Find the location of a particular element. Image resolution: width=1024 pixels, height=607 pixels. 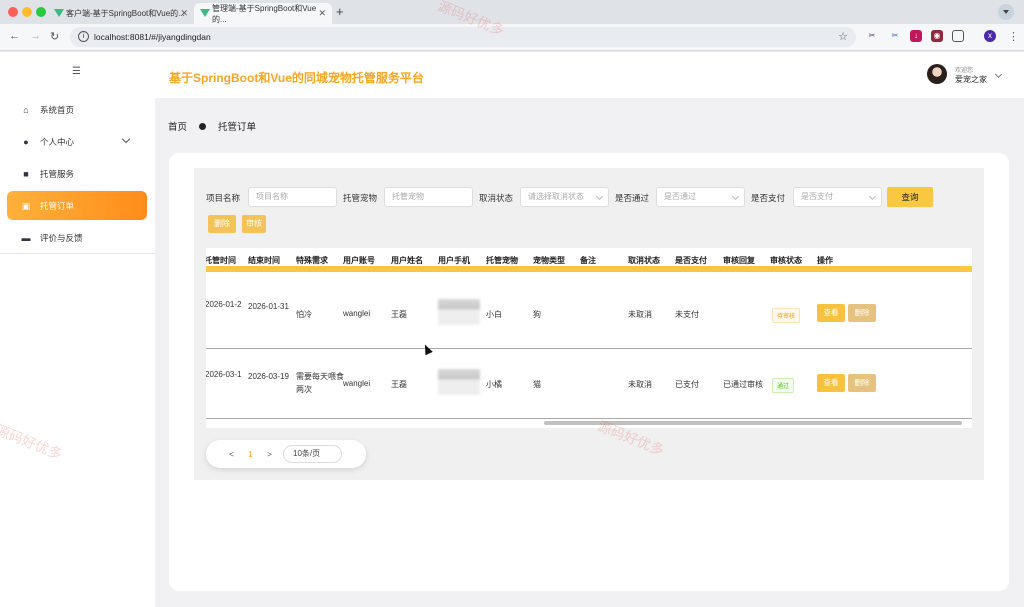

sidebar-item-orders: ▣ 托管订单 is located at coordinates (77, 205).